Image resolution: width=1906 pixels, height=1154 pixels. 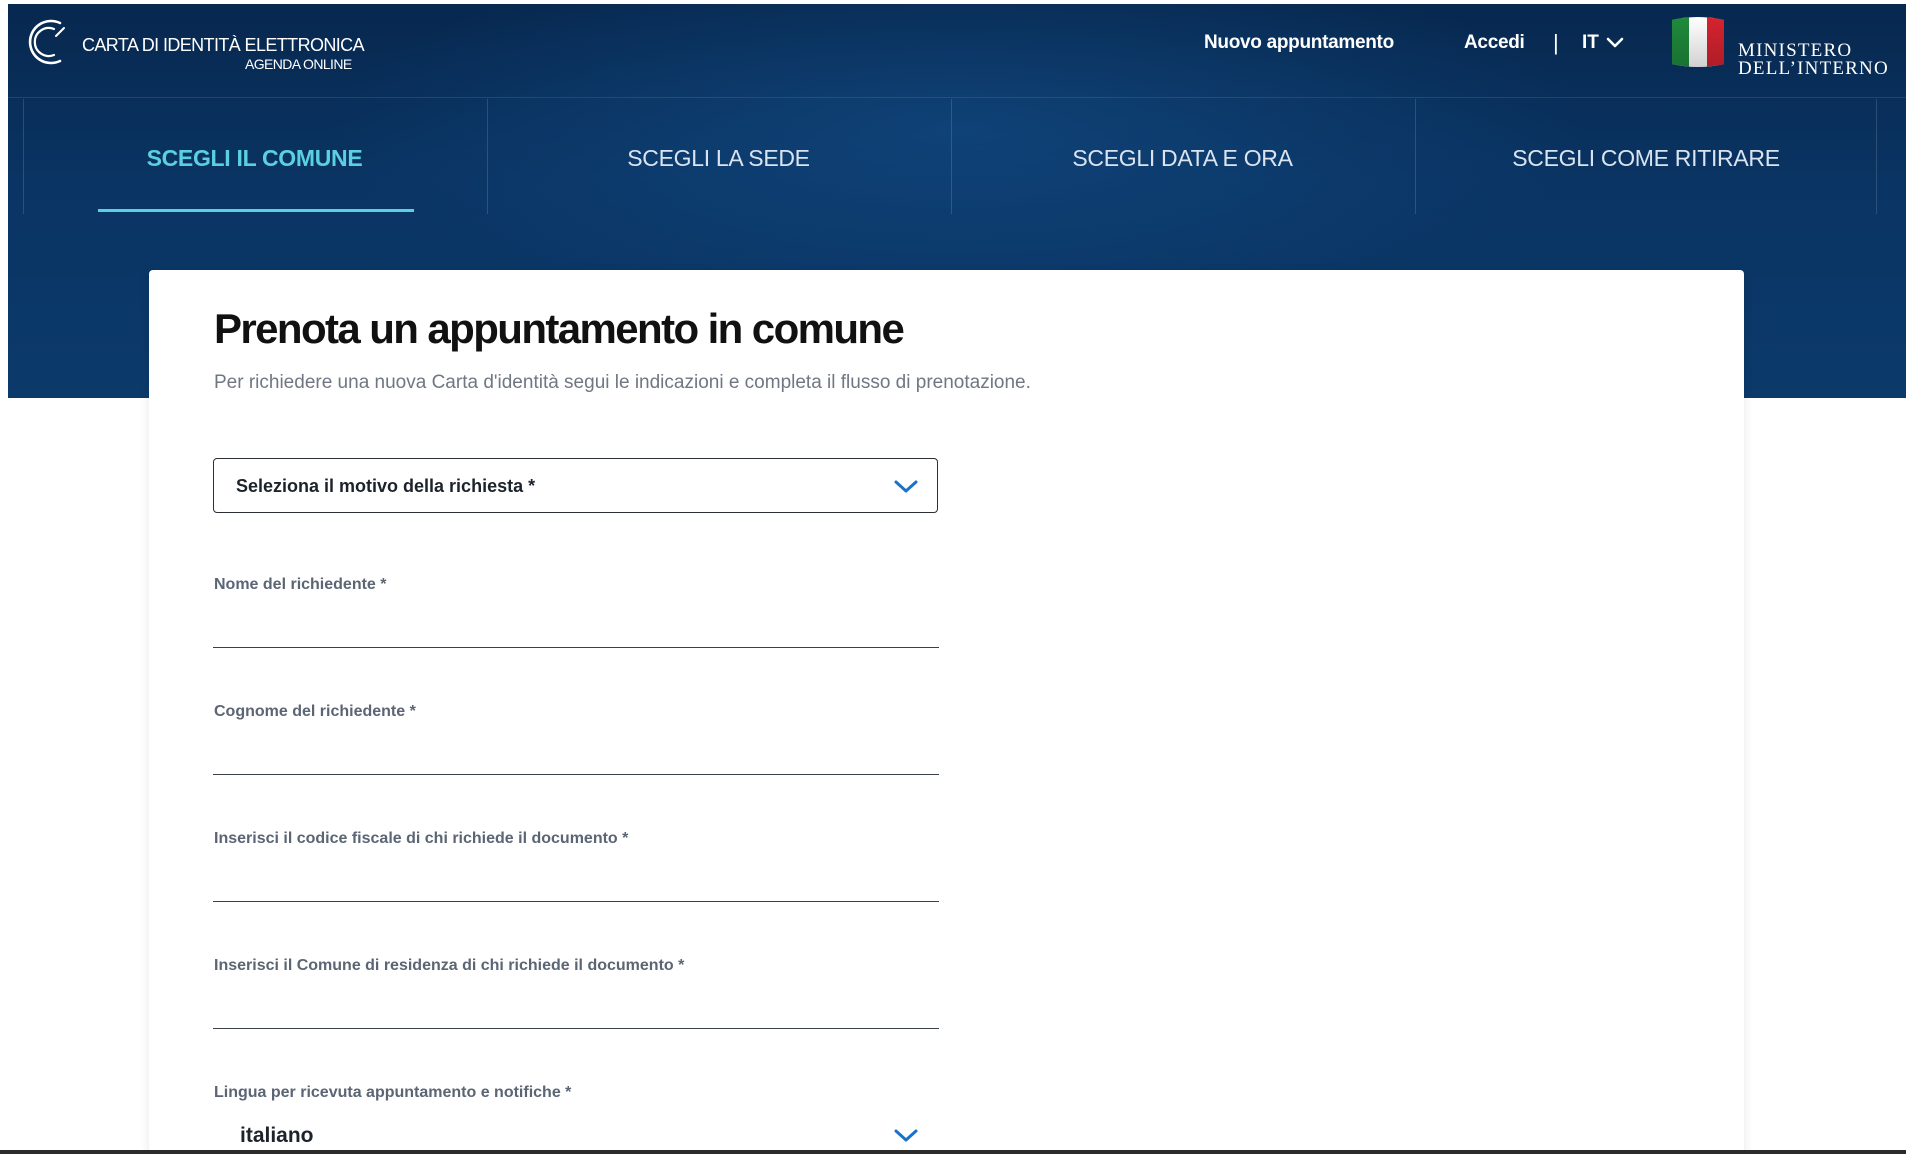 I want to click on step-label: SCEGLI COME RITIRARE, so click(x=1646, y=158).